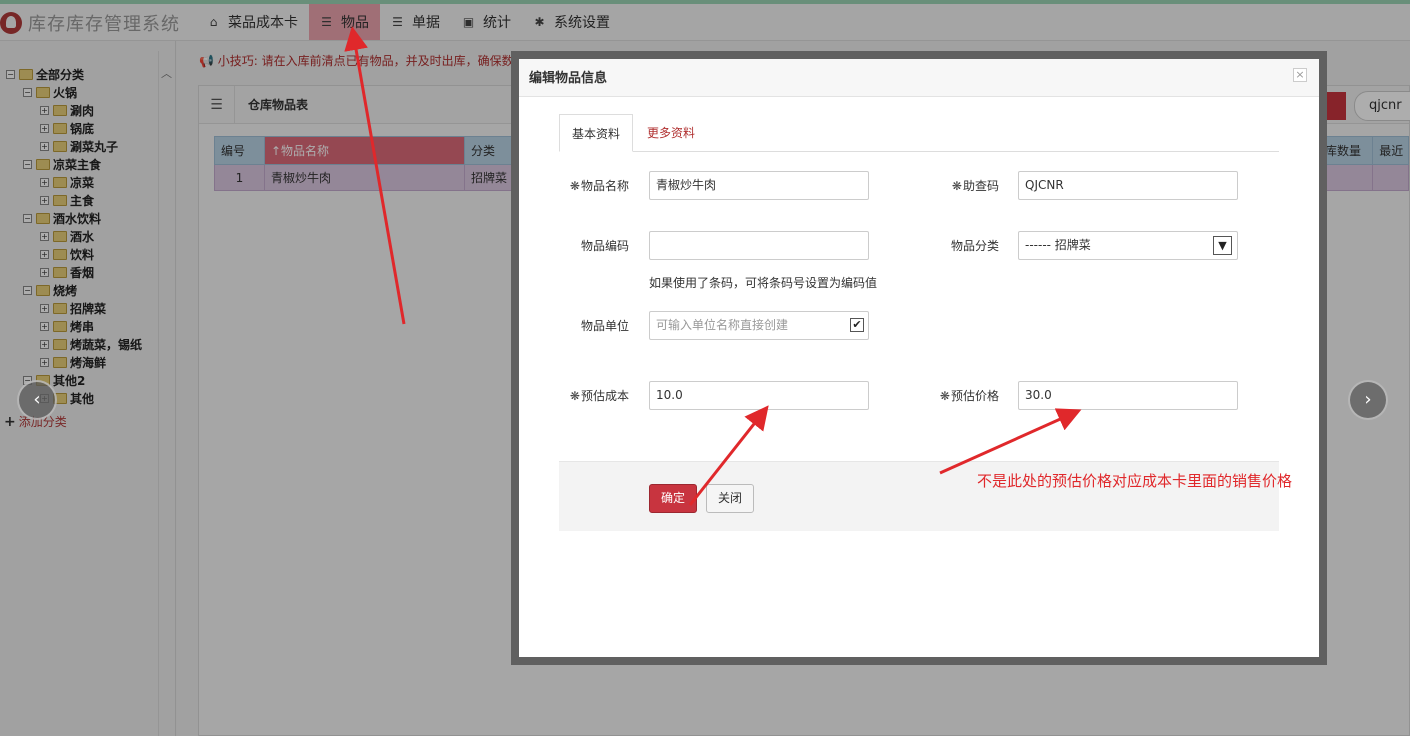 The image size is (1410, 736). Describe the element at coordinates (1010, 441) in the screenshot. I see `arrow-to-price-field` at that location.